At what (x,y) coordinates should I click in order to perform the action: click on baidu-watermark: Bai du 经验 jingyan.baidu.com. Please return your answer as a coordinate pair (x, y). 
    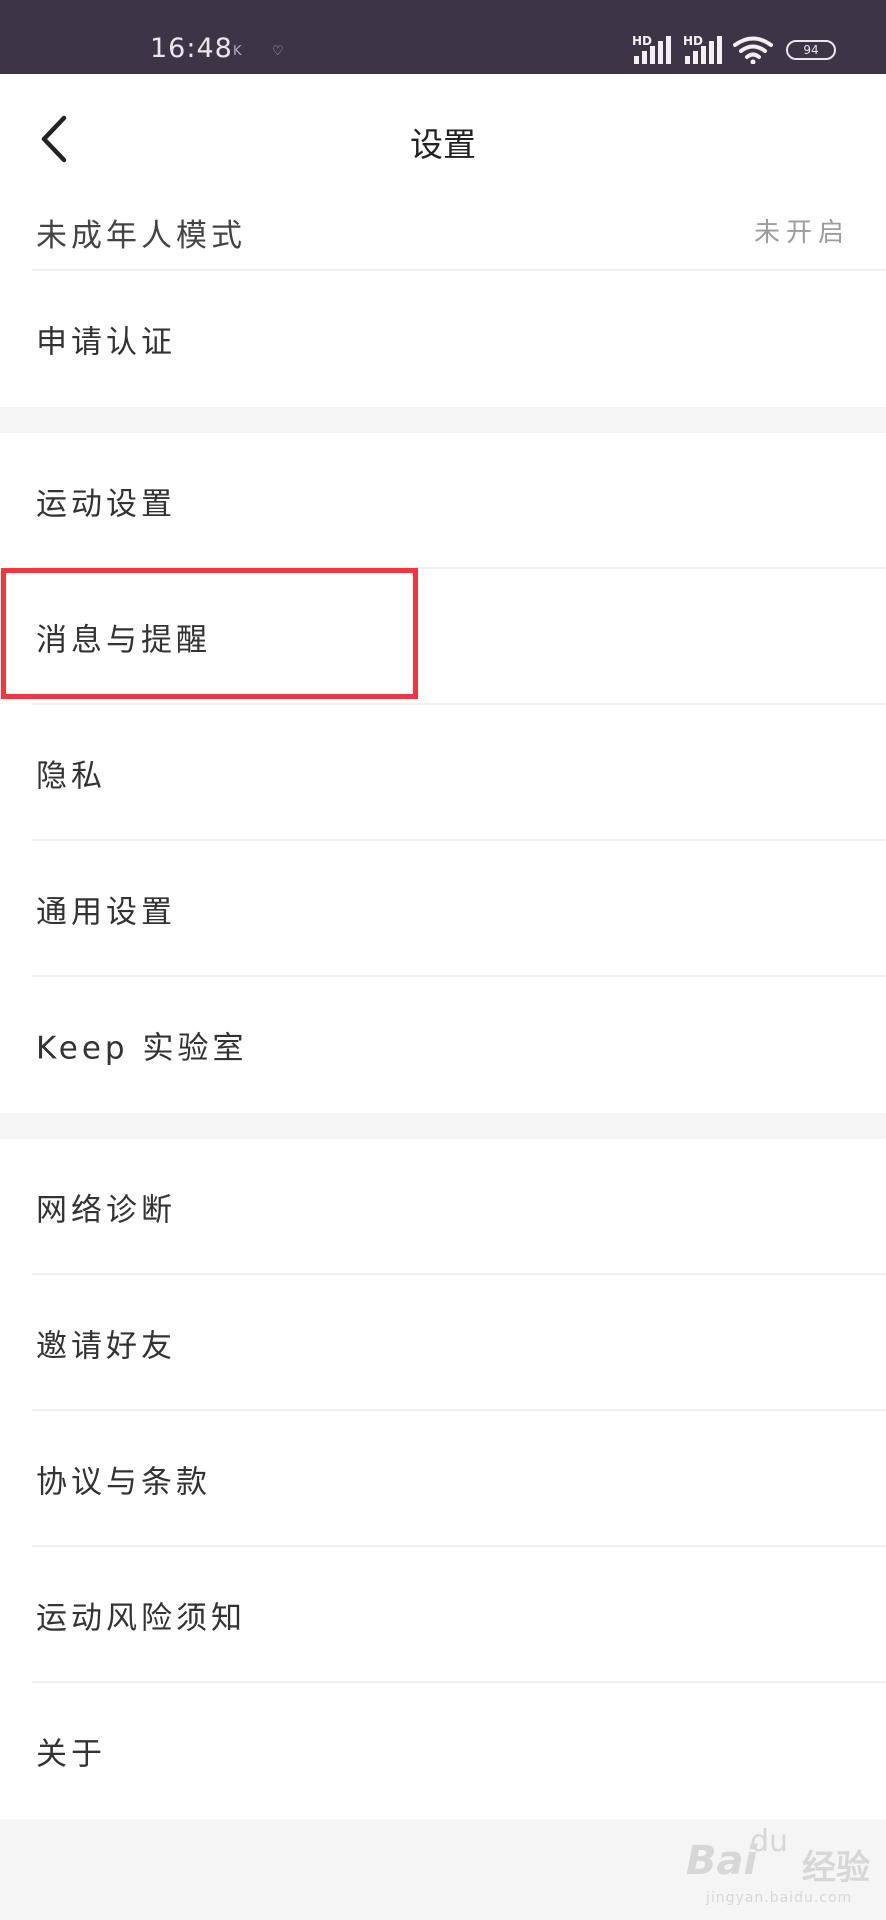
    Looking at the image, I should click on (781, 1865).